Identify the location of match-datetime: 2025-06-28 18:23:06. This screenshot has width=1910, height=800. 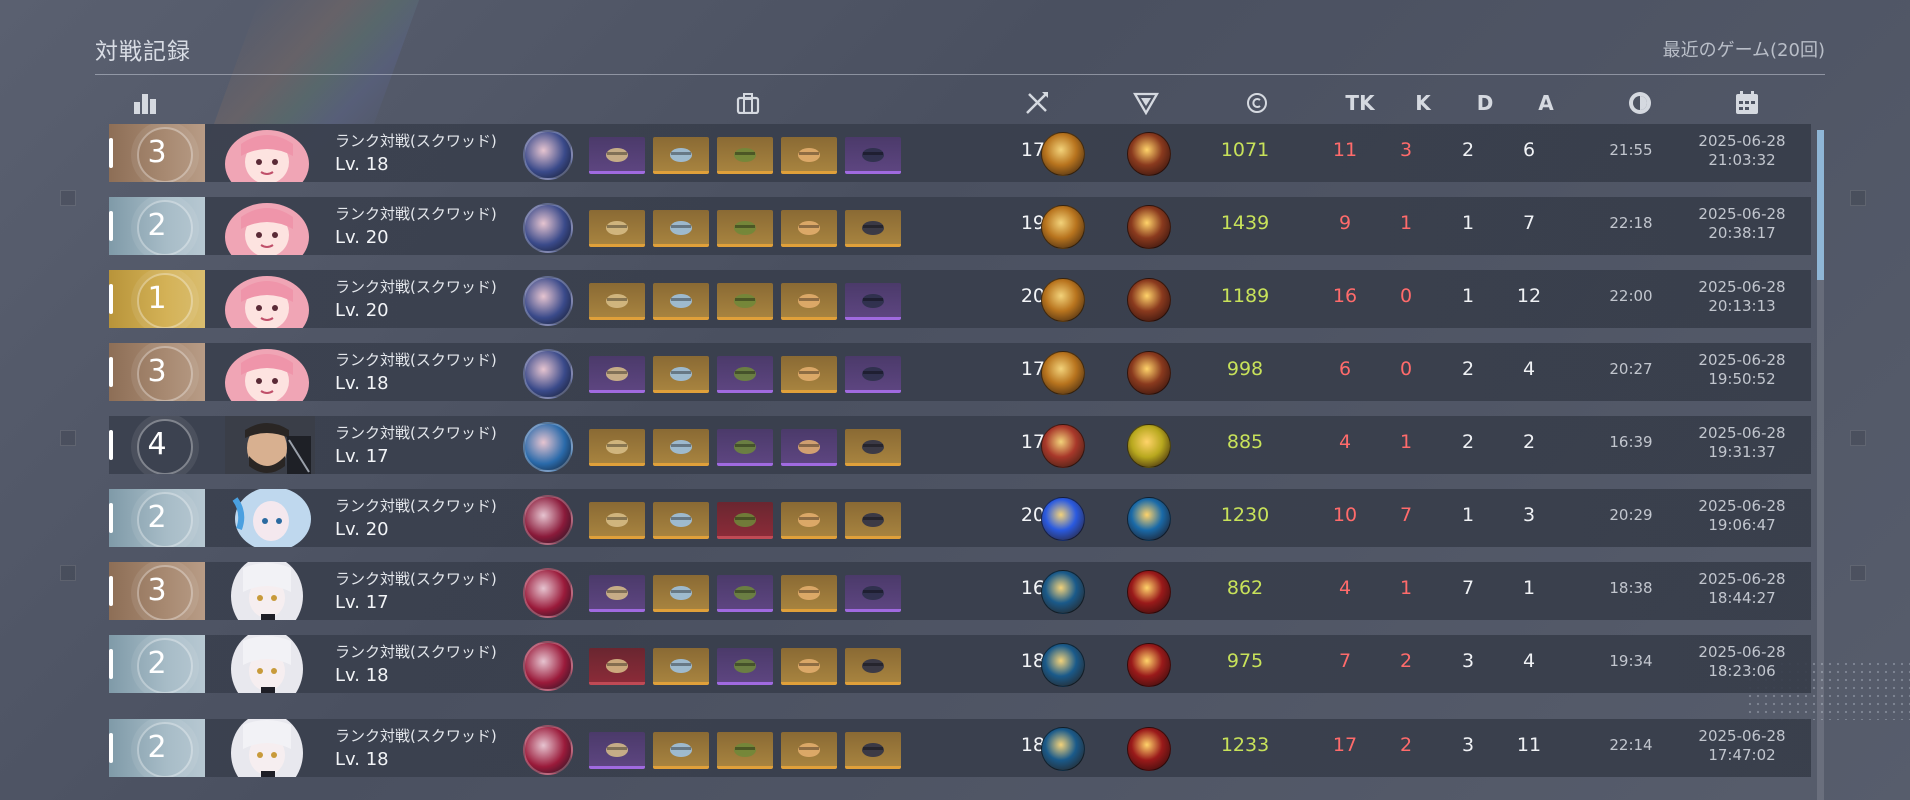
(1742, 662).